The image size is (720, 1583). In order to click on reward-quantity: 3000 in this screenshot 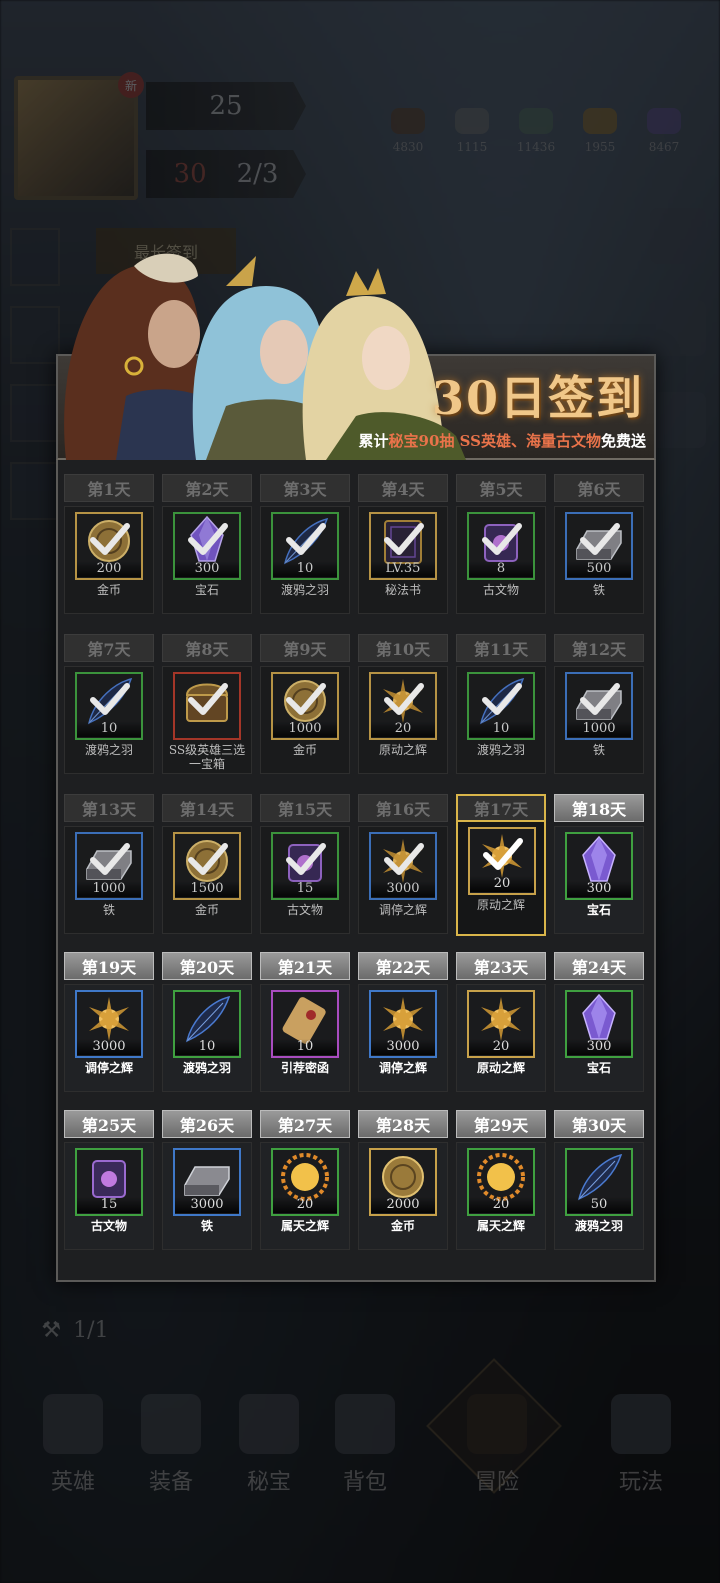, I will do `click(207, 1205)`.